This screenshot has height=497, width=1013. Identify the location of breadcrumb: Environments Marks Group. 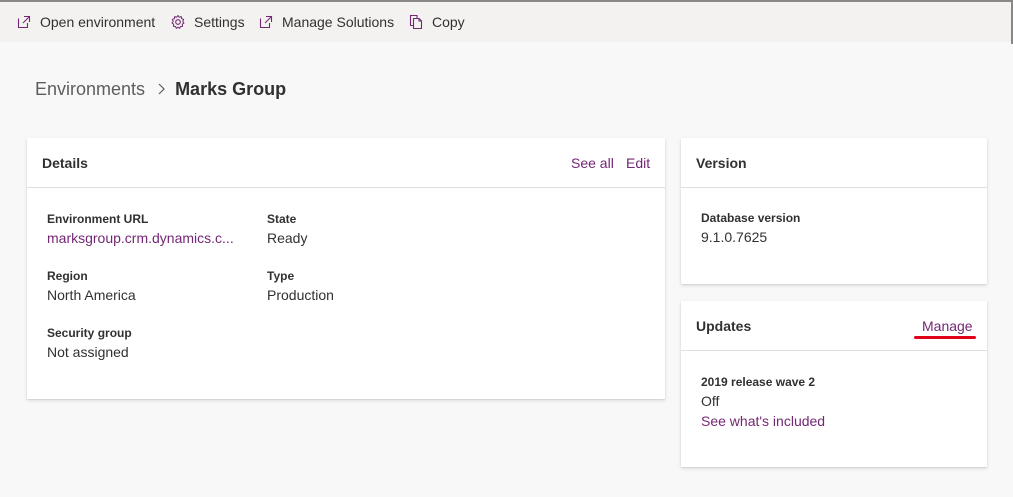
(160, 89).